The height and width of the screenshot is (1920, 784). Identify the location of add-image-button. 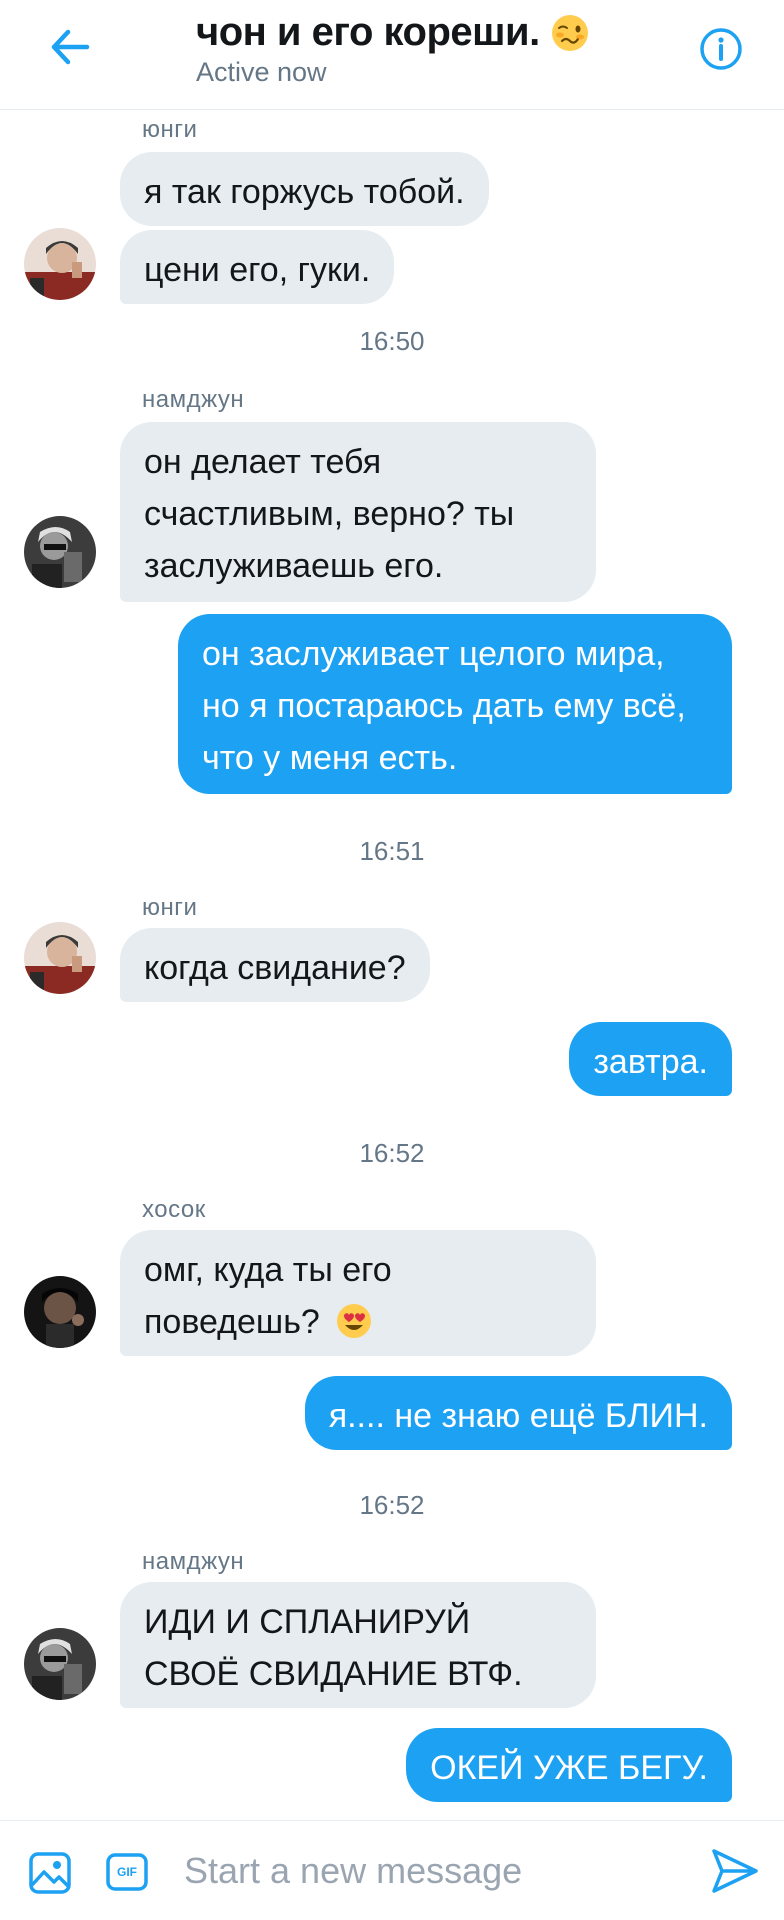
(50, 1873).